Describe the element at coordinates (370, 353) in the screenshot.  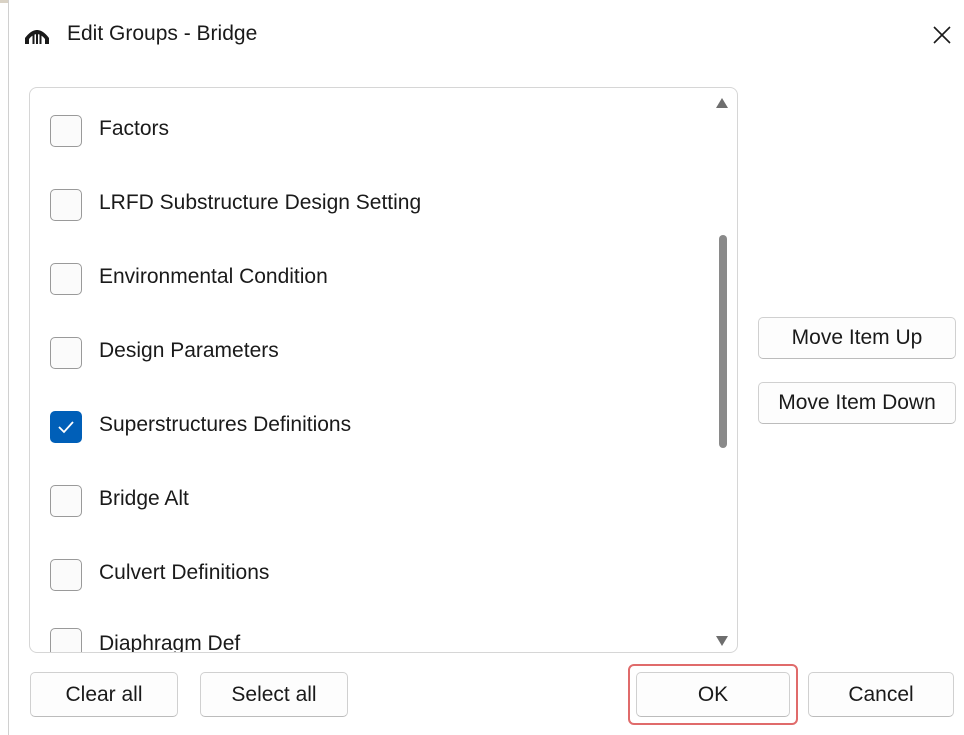
I see `list-item: Design Parameters` at that location.